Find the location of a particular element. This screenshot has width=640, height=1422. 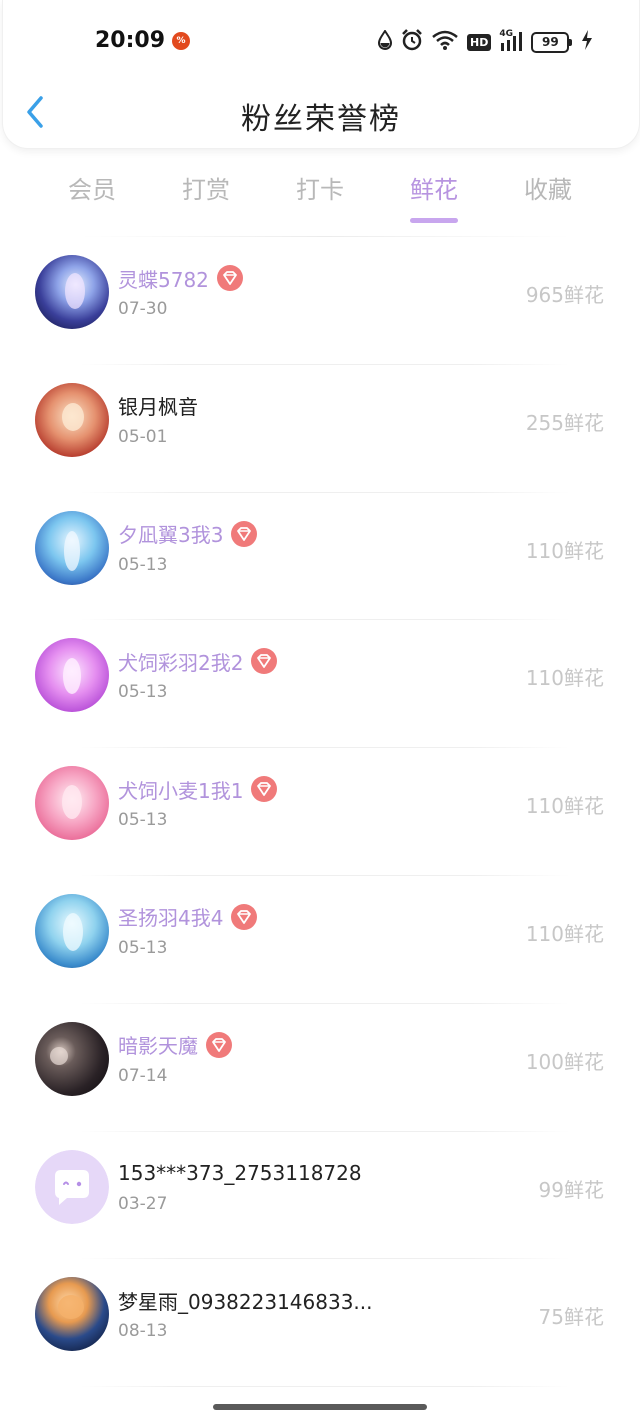

header: 20:09 % HD 4G 99 粉丝荣誉榜 is located at coordinates (321, 74).